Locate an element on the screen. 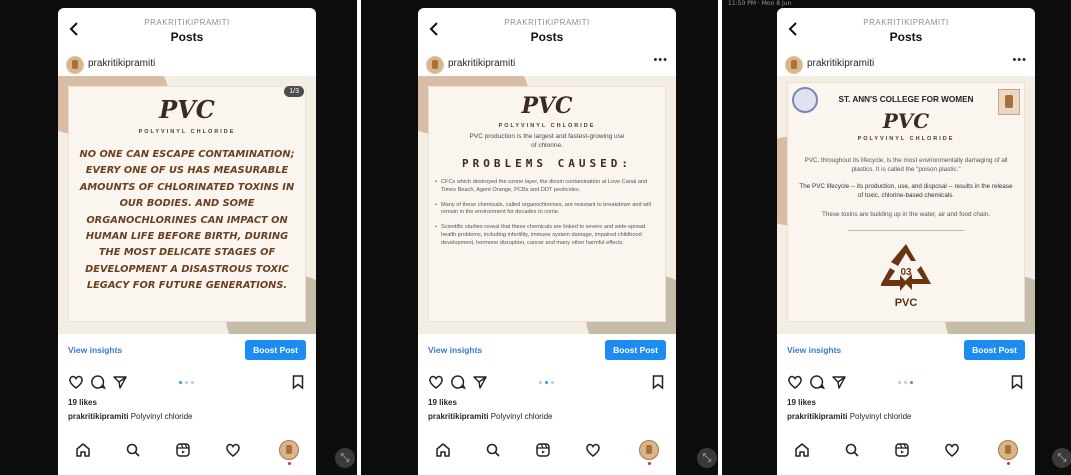 Image resolution: width=1071 pixels, height=475 pixels. recycle-code-icon: 03 is located at coordinates (906, 267).